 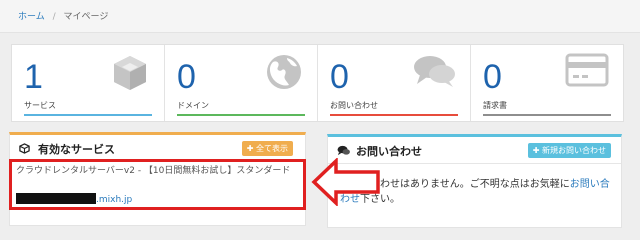 I want to click on stat-inquiries-bar, so click(x=394, y=115).